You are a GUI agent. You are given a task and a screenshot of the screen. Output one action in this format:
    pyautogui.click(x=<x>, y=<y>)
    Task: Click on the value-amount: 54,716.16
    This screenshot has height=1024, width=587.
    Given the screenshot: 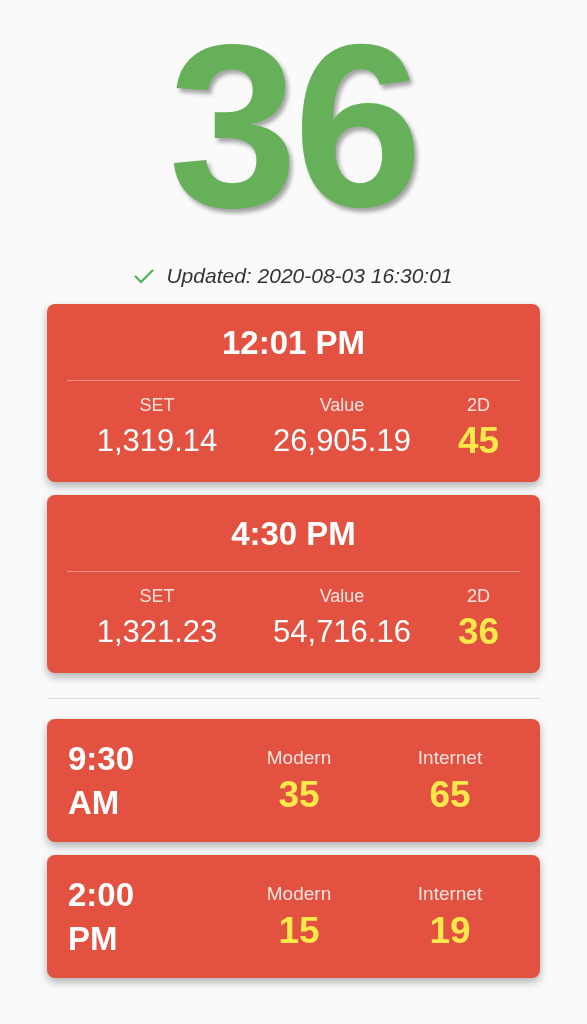 What is the action you would take?
    pyautogui.click(x=342, y=632)
    